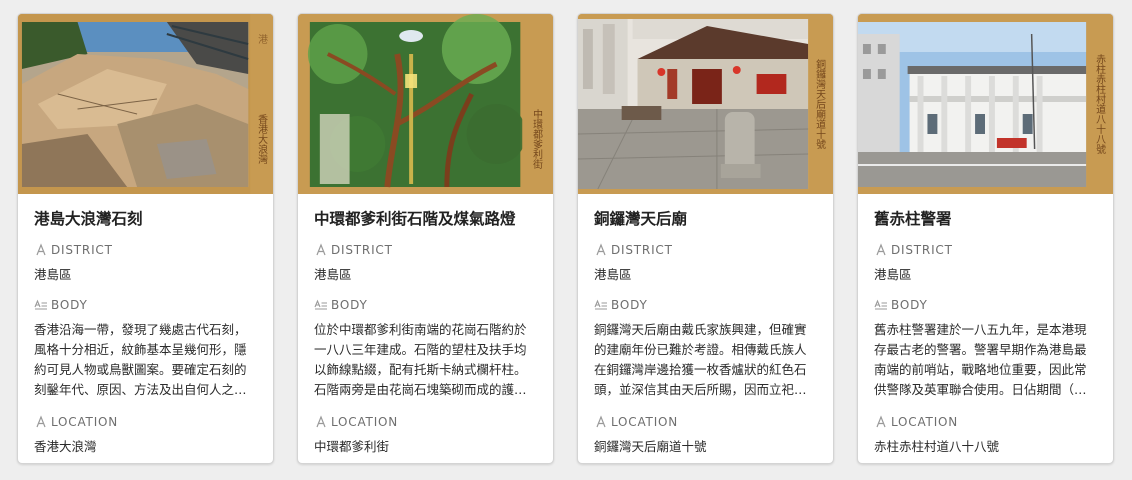 This screenshot has width=1132, height=480. Describe the element at coordinates (820, 104) in the screenshot. I see `cover-caption: 銅鑼灣天后廟道十號` at that location.